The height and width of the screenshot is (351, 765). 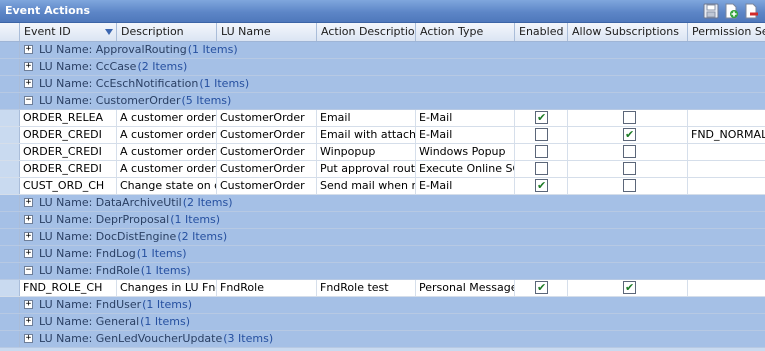 I want to click on group-header: + LU Name: DataArchiveUtil(2 Items), so click(x=392, y=203).